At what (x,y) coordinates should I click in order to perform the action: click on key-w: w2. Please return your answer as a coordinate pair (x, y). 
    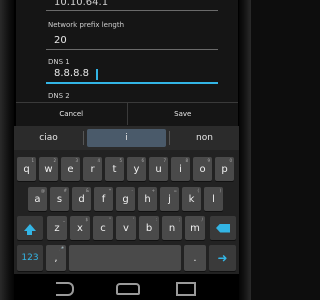
    Looking at the image, I should click on (48, 169).